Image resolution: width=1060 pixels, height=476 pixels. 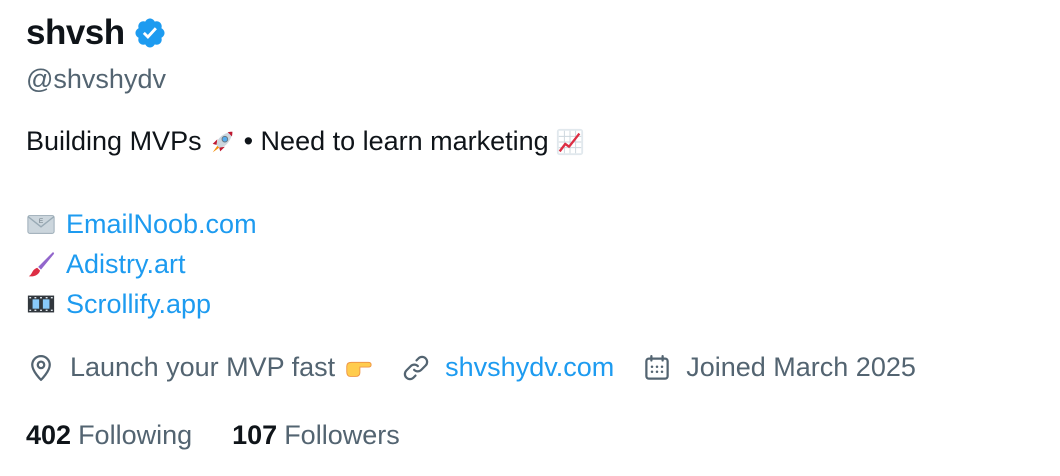 I want to click on link-adistry: Adistry.art, so click(x=126, y=264).